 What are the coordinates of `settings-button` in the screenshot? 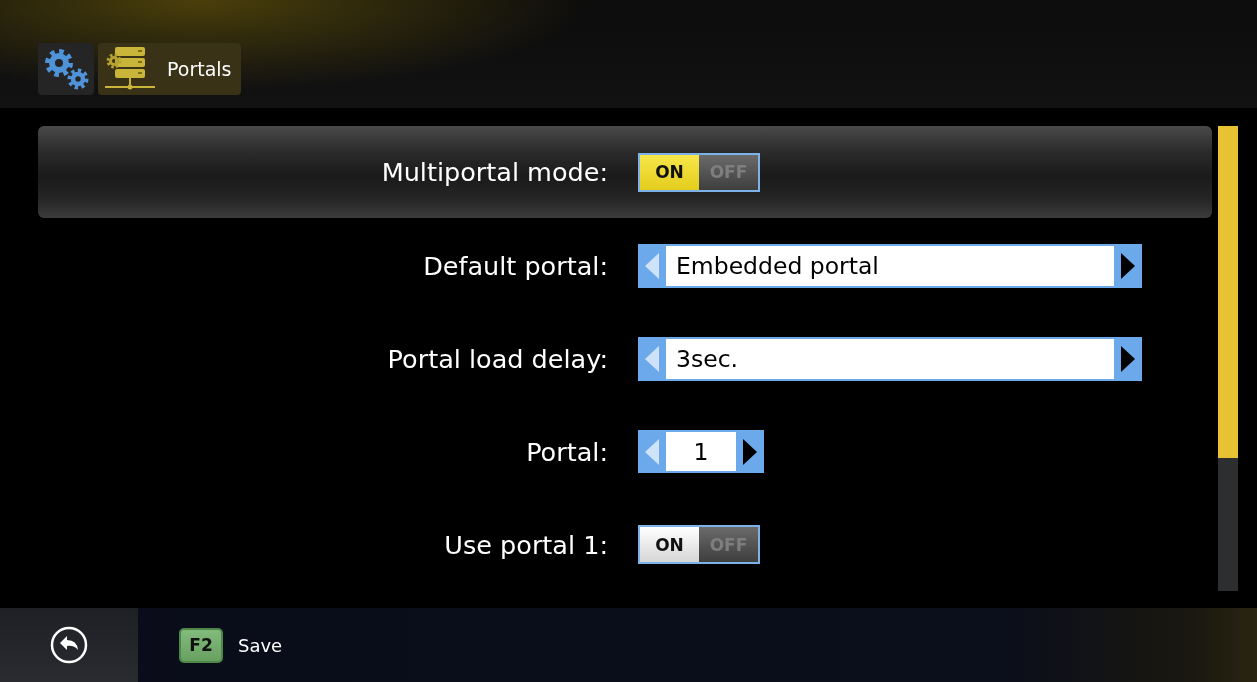 It's located at (66, 69).